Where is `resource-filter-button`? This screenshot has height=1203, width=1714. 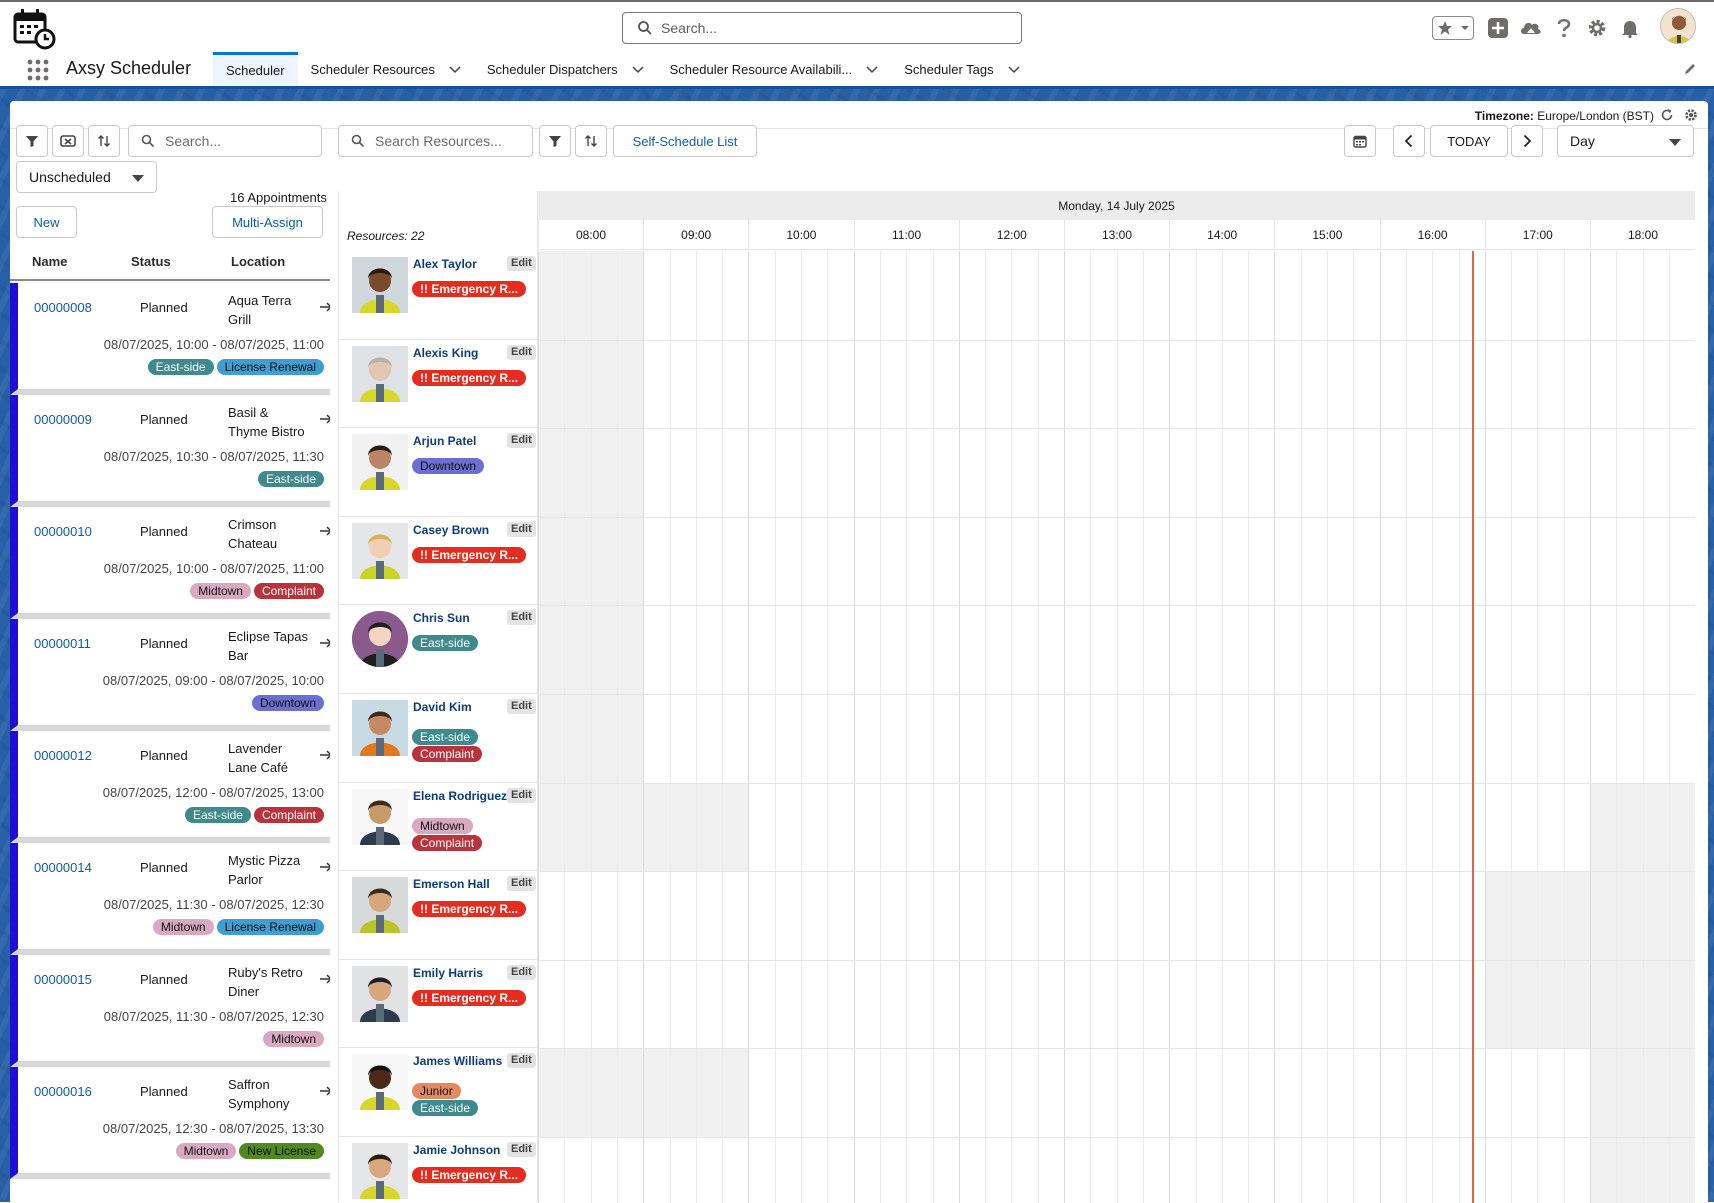
resource-filter-button is located at coordinates (555, 141).